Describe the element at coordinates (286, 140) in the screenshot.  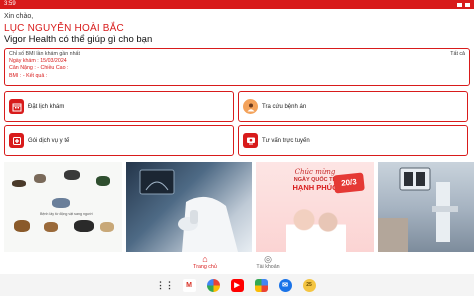
I see `feature-label: Tư vấn trực tuyến` at that location.